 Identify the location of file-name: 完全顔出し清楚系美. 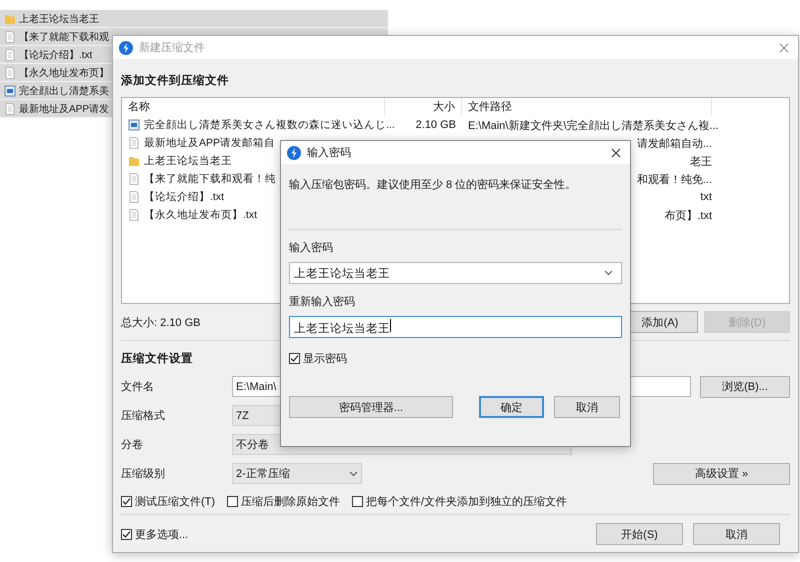
(64, 91).